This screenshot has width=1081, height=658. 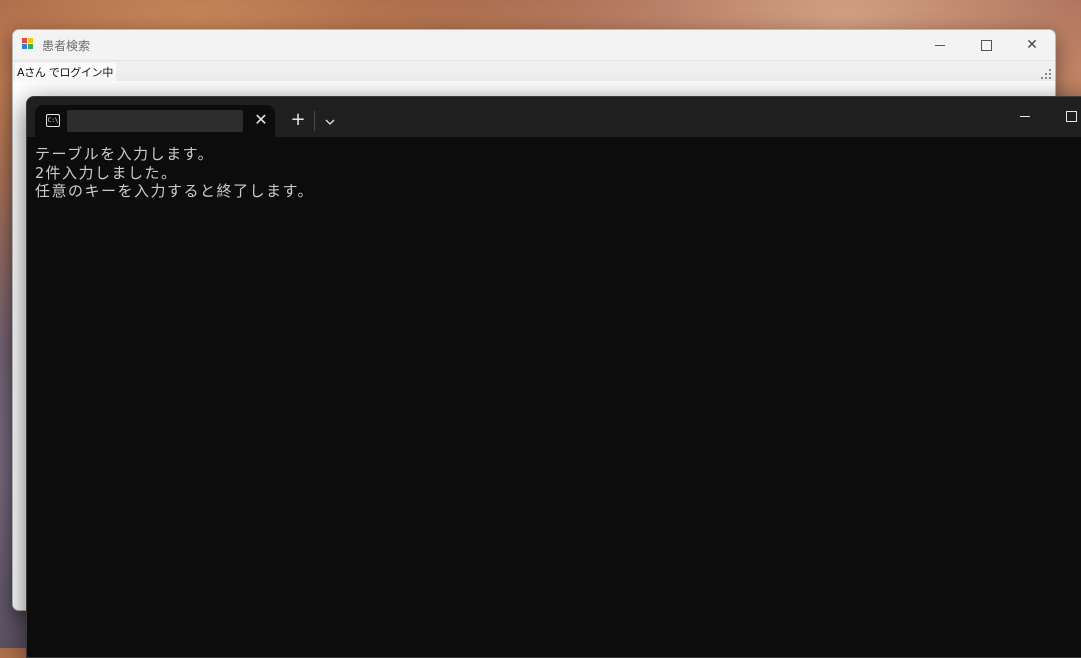 What do you see at coordinates (534, 45) in the screenshot?
I see `title-bar: 患者検索 ✕` at bounding box center [534, 45].